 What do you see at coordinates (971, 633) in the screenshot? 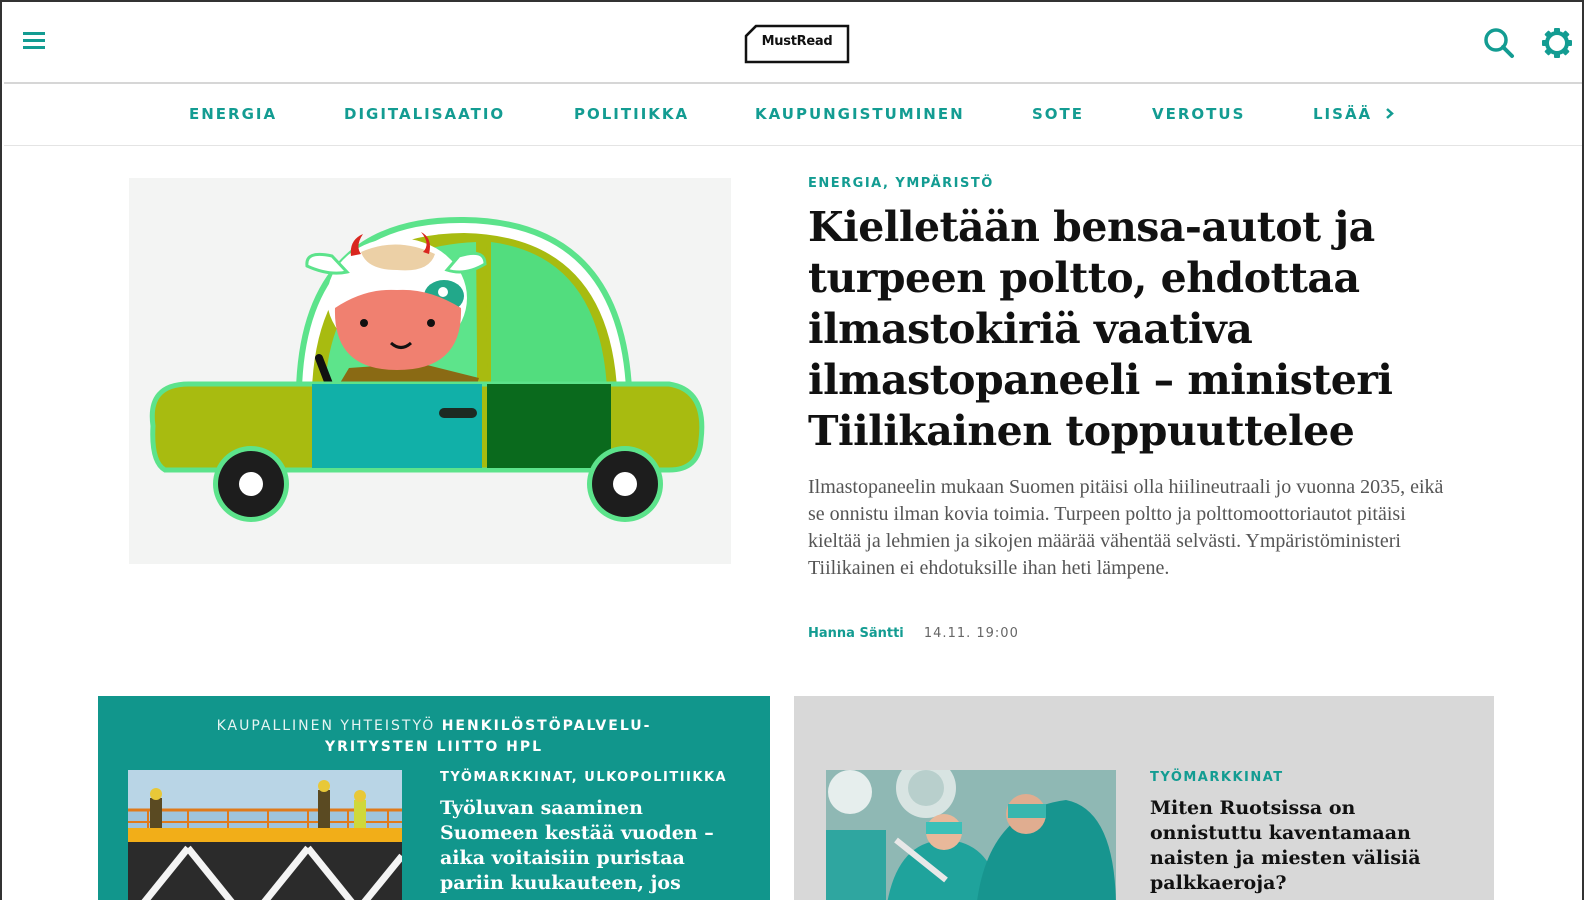
I see `hero-timestamp: 14.11. 19:00` at bounding box center [971, 633].